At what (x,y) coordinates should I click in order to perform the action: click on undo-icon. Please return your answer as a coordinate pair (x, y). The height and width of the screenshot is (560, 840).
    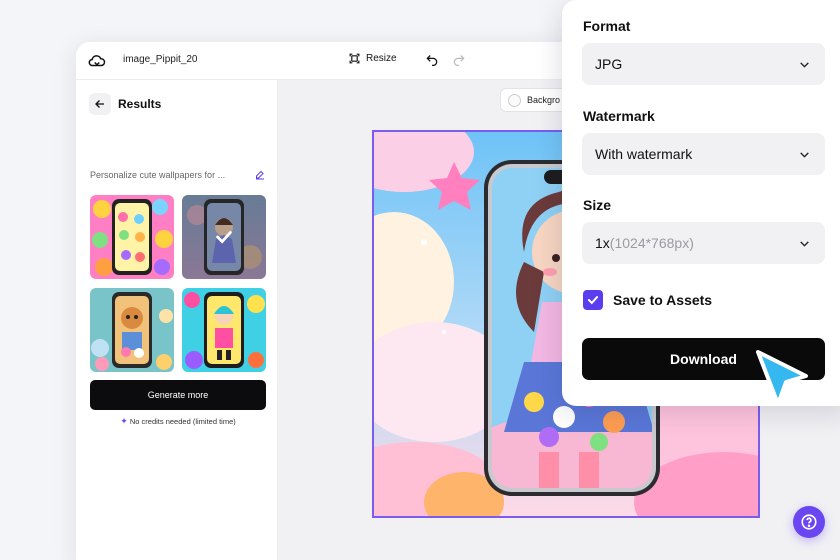
    Looking at the image, I should click on (432, 59).